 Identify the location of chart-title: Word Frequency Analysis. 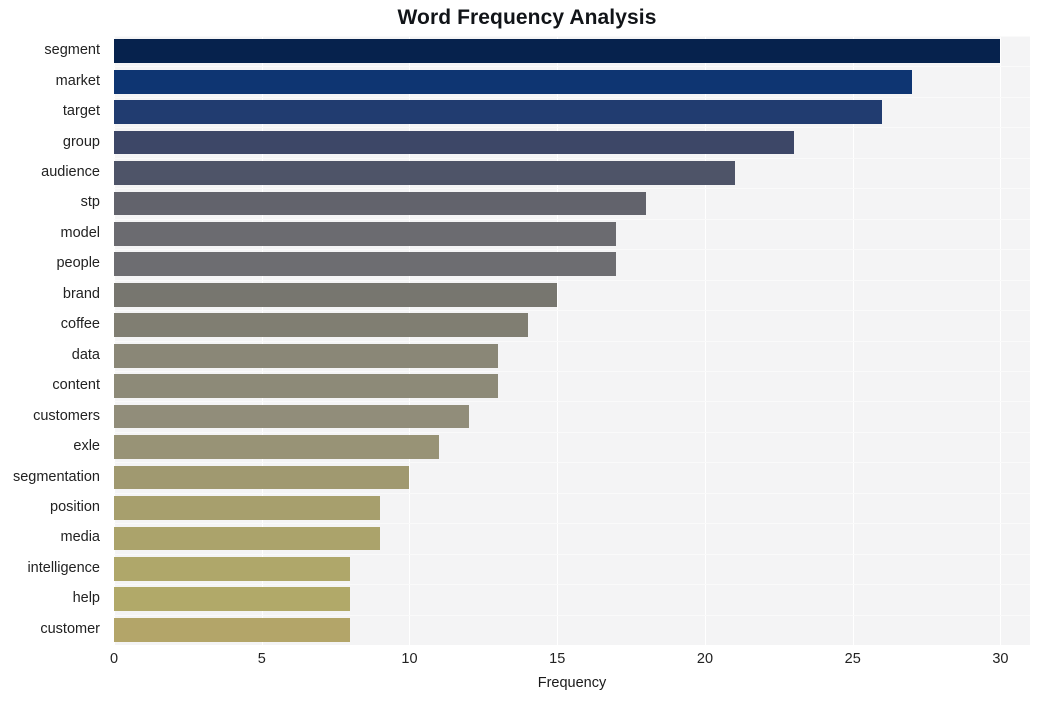
(527, 17).